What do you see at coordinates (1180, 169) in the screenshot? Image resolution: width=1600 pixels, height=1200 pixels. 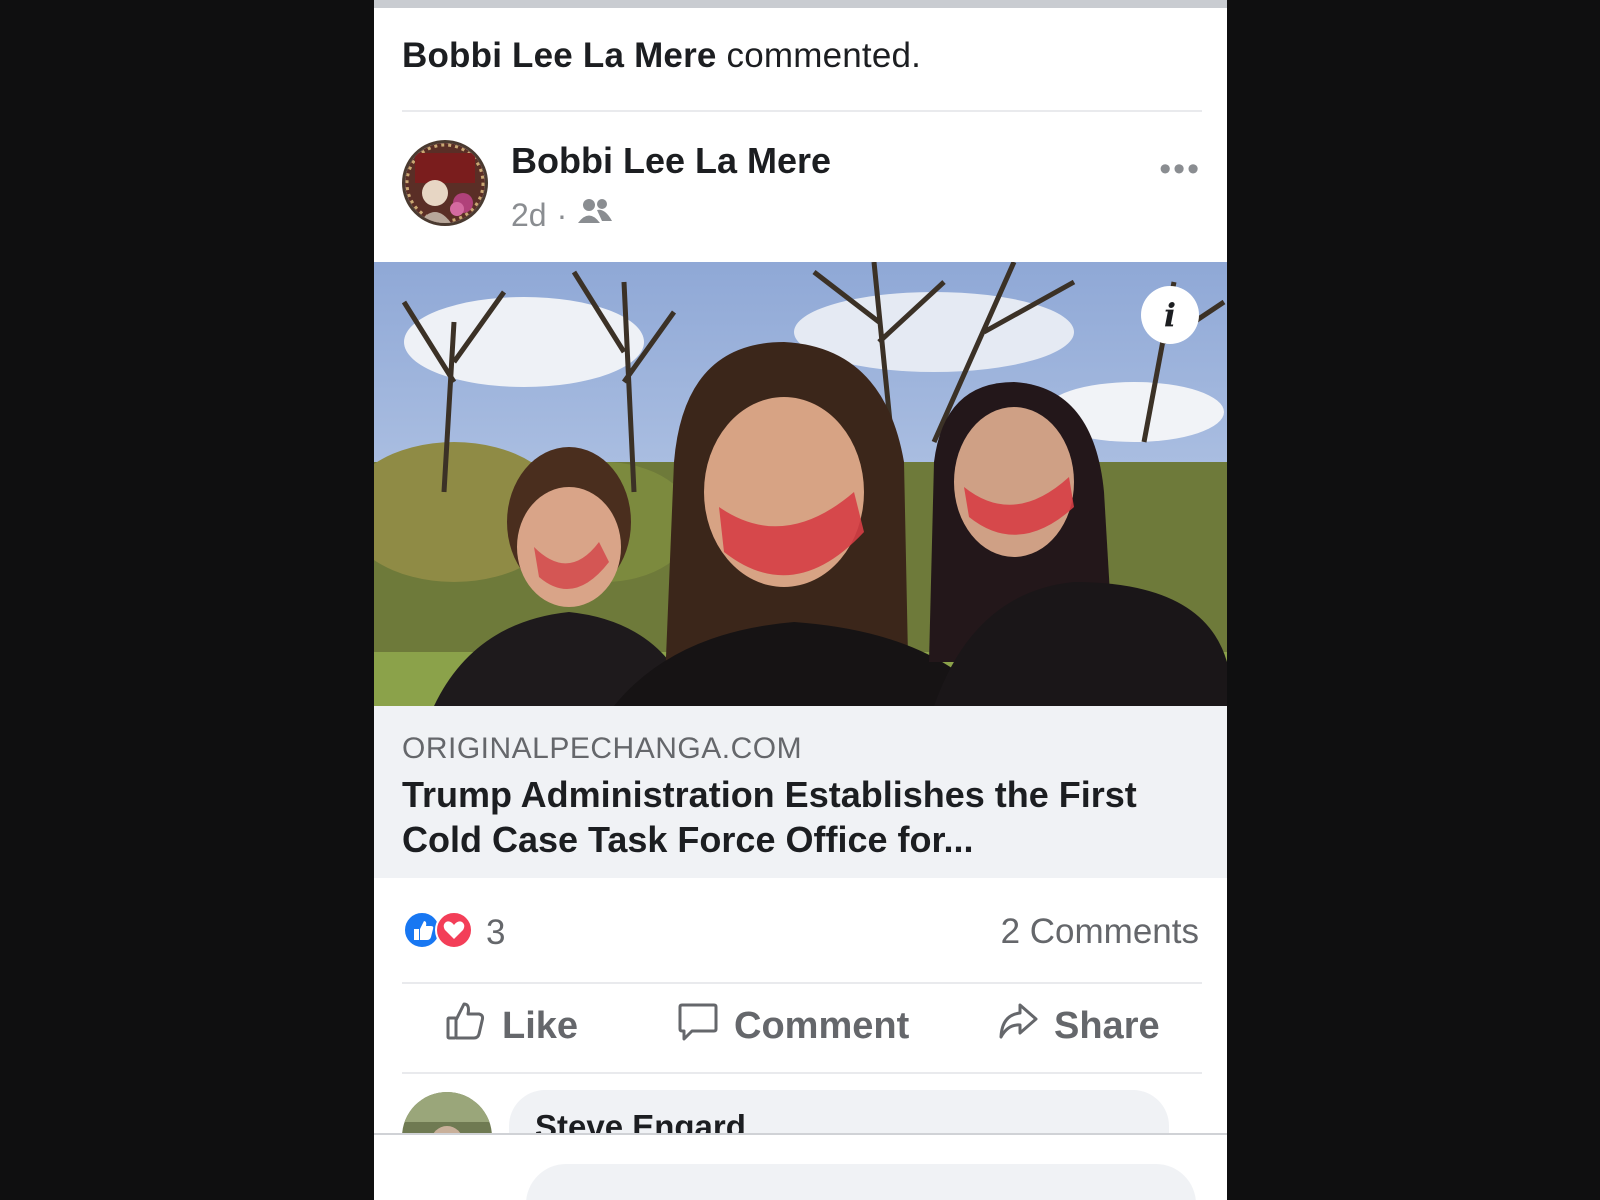 I see `more-options-icon: •••` at bounding box center [1180, 169].